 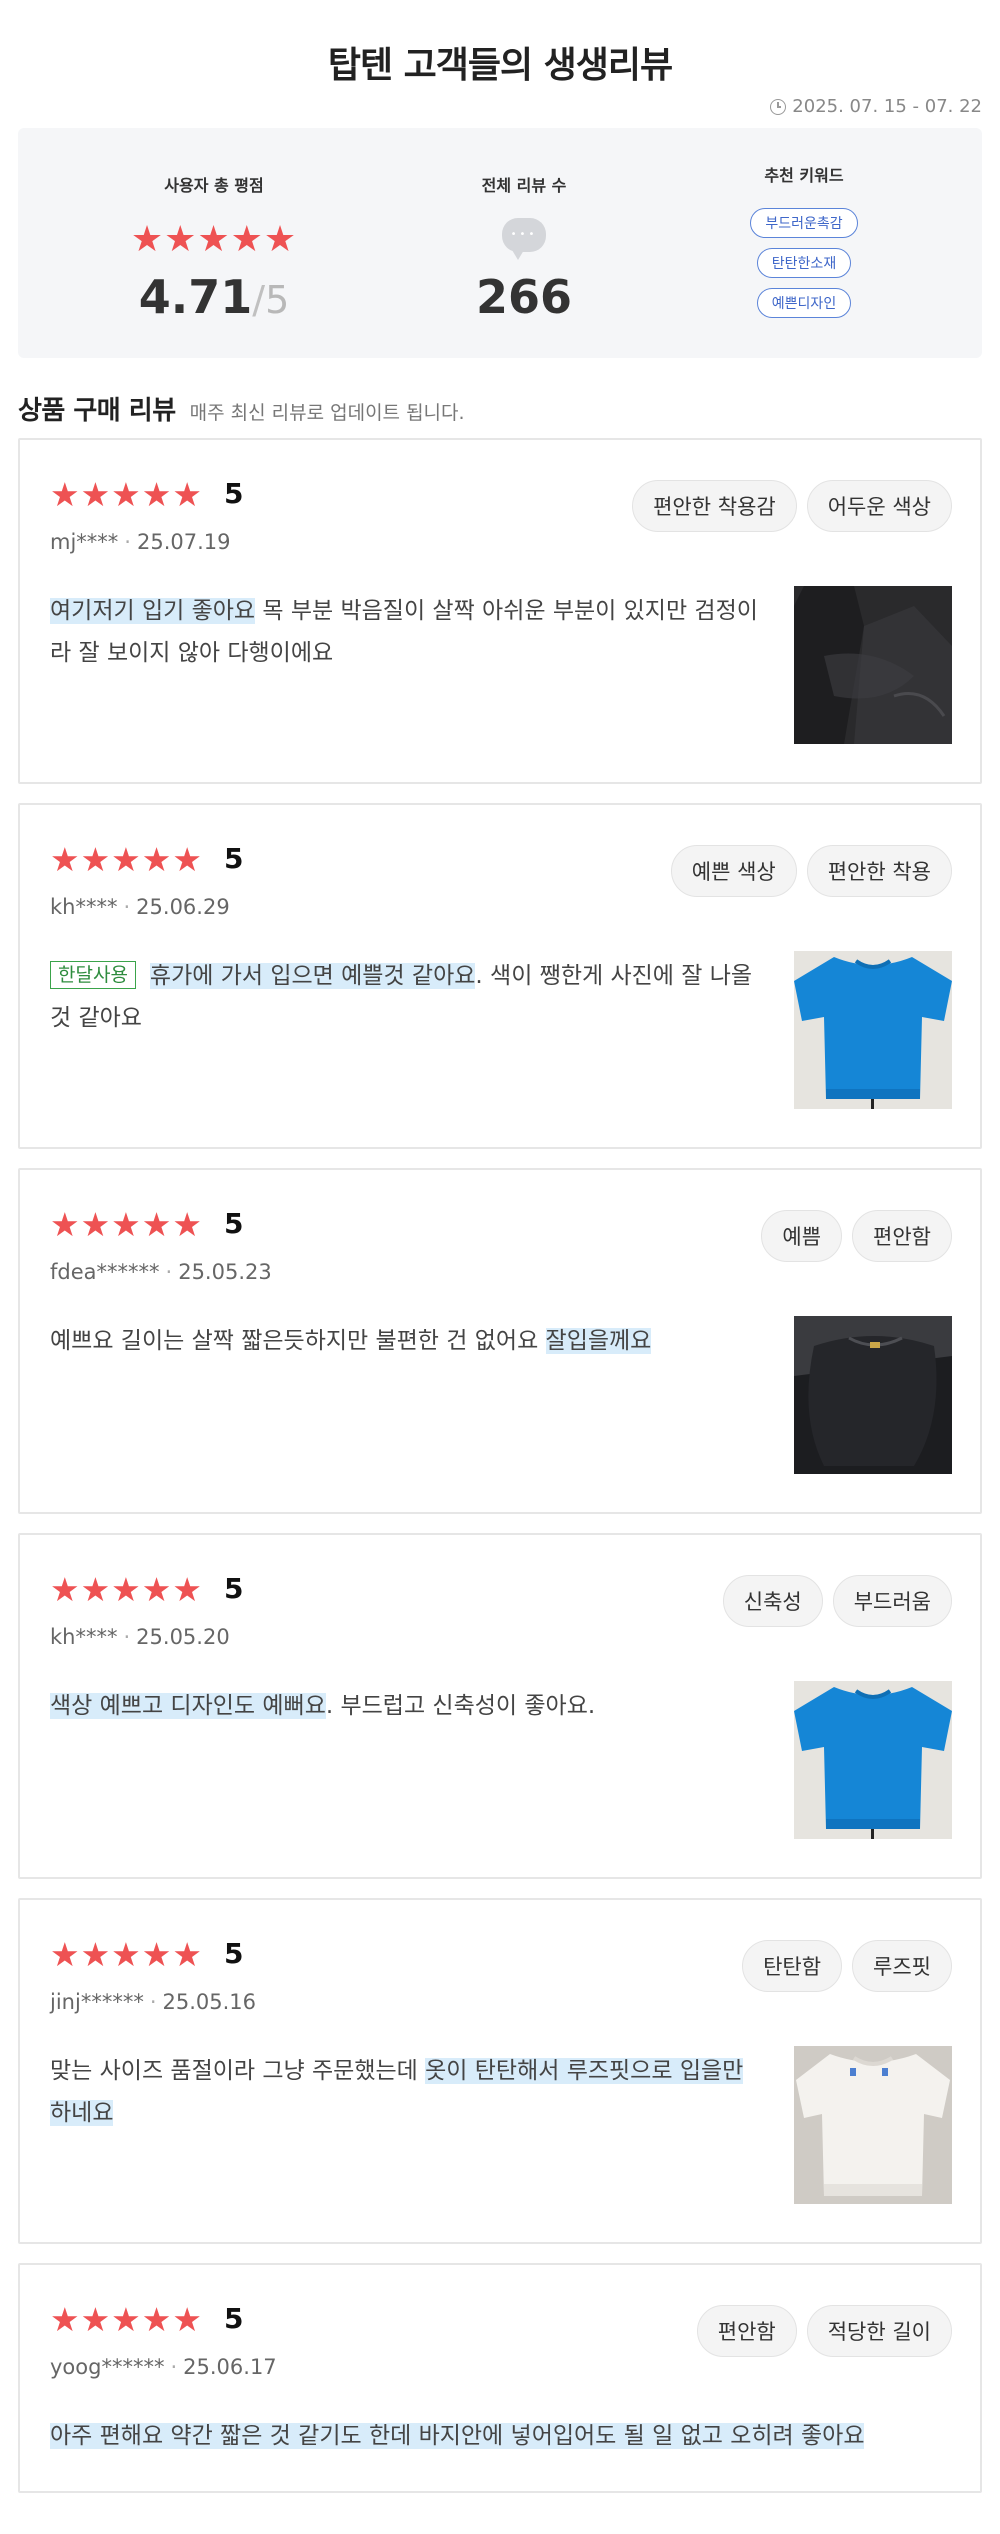 I want to click on review-highlight: 휴가에 가서 입으면 예쁠것 같아요, so click(x=312, y=976).